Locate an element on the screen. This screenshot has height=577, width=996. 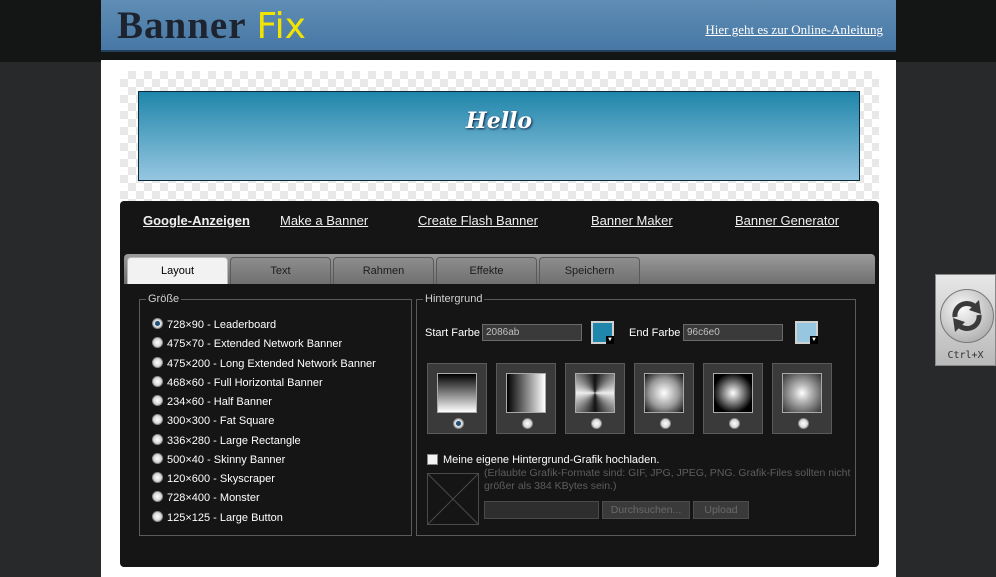
tab-speichern: Speichern is located at coordinates (589, 270).